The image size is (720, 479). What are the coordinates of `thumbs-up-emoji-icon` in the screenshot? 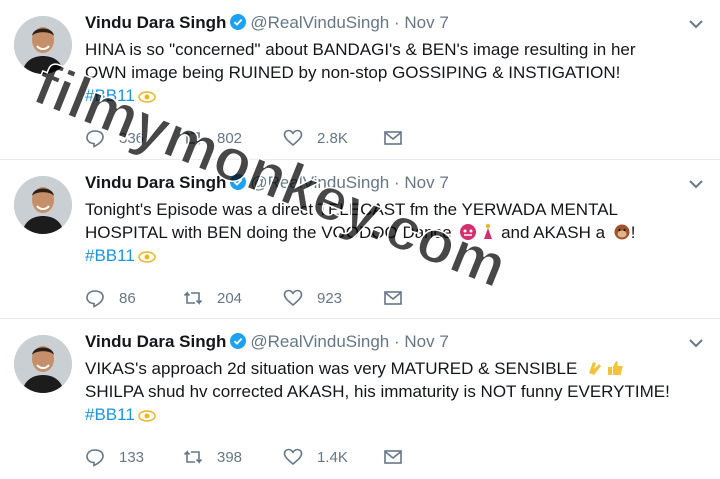 It's located at (615, 368).